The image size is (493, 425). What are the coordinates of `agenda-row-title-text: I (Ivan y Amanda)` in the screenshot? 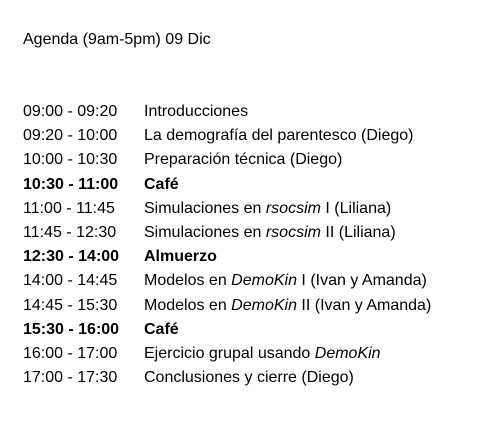 It's located at (361, 281).